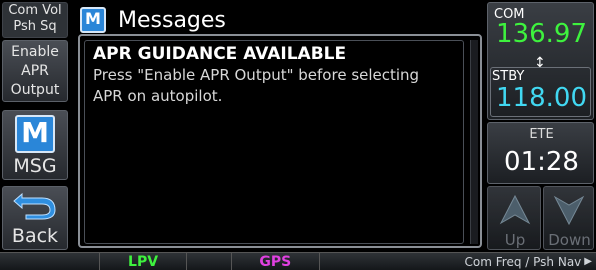 The width and height of the screenshot is (596, 270). Describe the element at coordinates (35, 26) in the screenshot. I see `psh-sq-label: Psh Sq` at that location.